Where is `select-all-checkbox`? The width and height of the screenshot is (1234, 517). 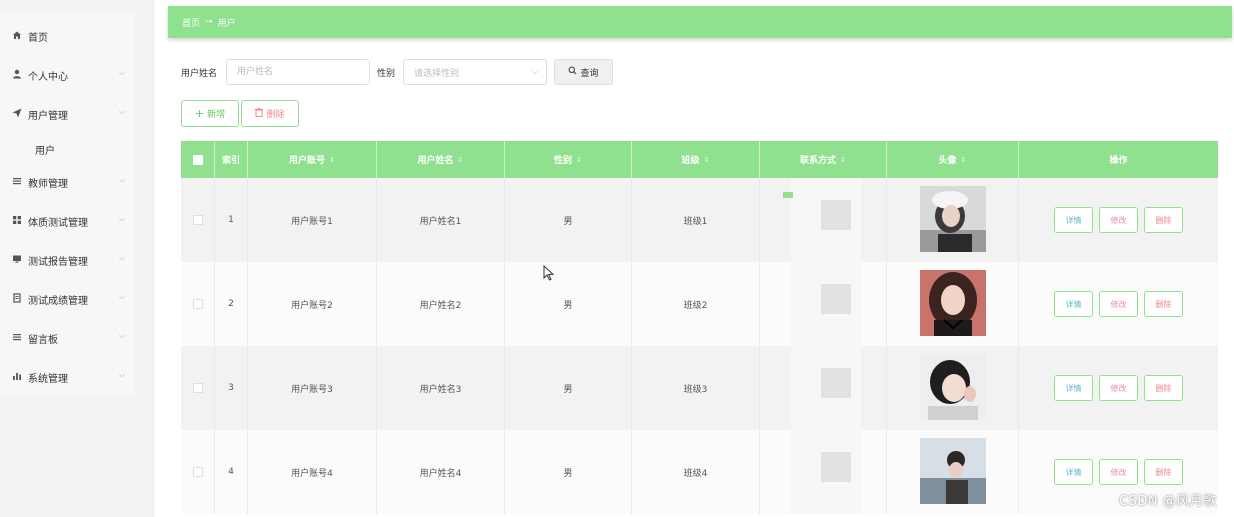 select-all-checkbox is located at coordinates (198, 159).